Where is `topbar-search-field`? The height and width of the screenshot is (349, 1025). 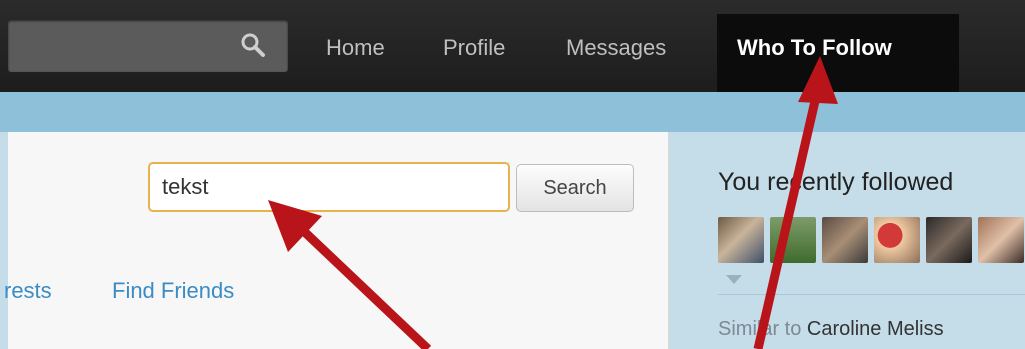 topbar-search-field is located at coordinates (148, 46).